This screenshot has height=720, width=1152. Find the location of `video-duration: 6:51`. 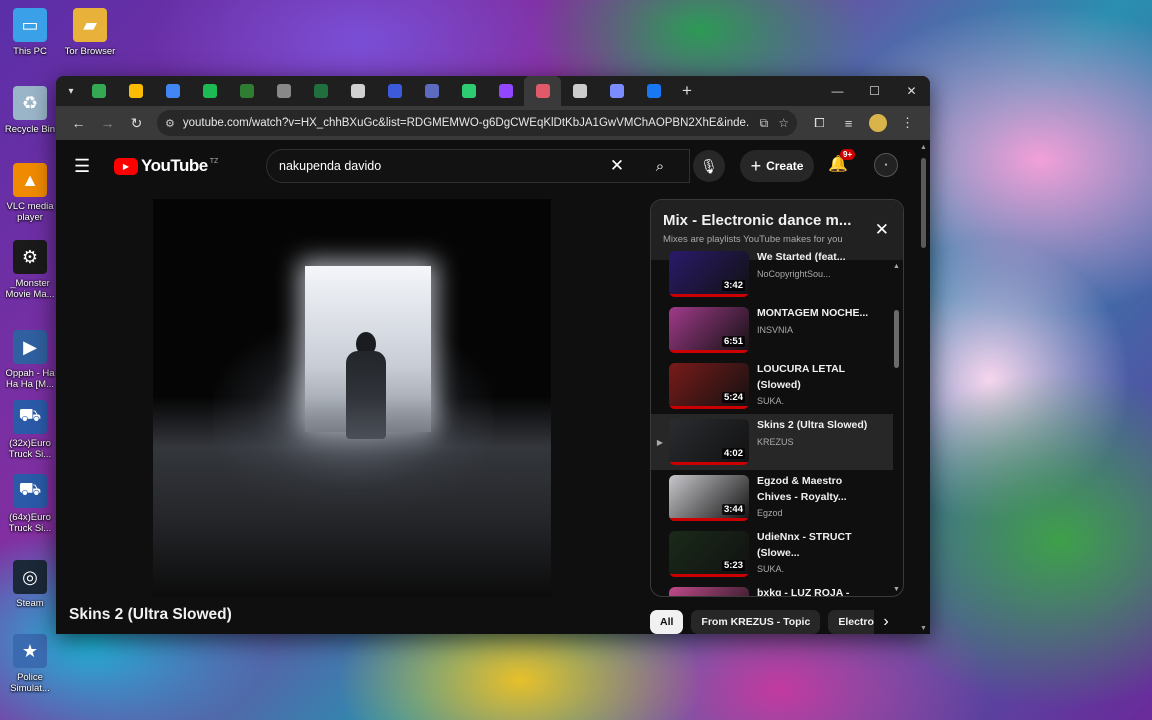

video-duration: 6:51 is located at coordinates (733, 341).